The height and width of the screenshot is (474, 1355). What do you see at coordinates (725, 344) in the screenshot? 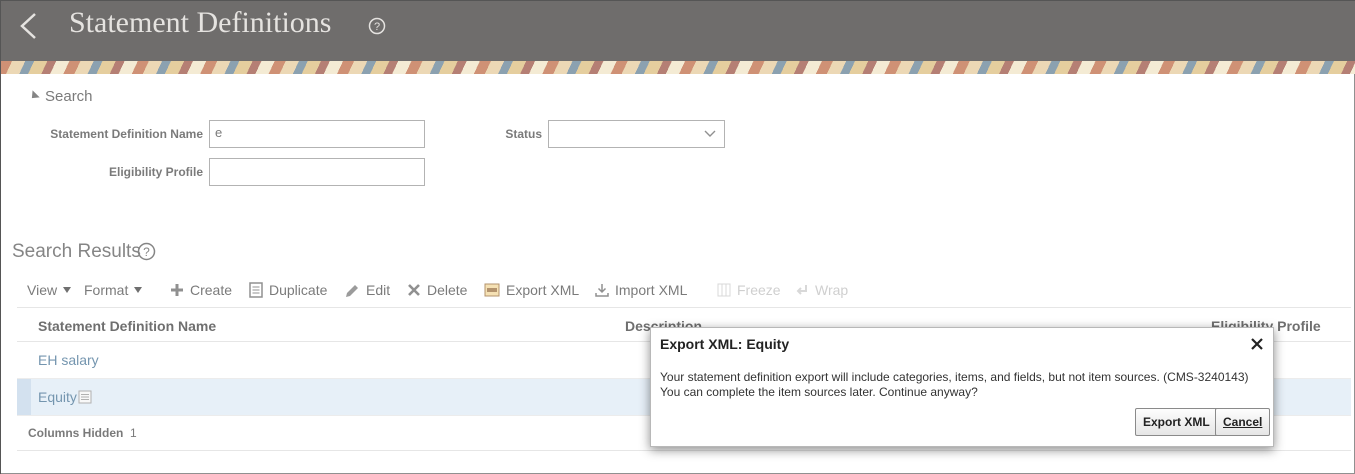
I see `dialog-title: Export XML: Equity` at bounding box center [725, 344].